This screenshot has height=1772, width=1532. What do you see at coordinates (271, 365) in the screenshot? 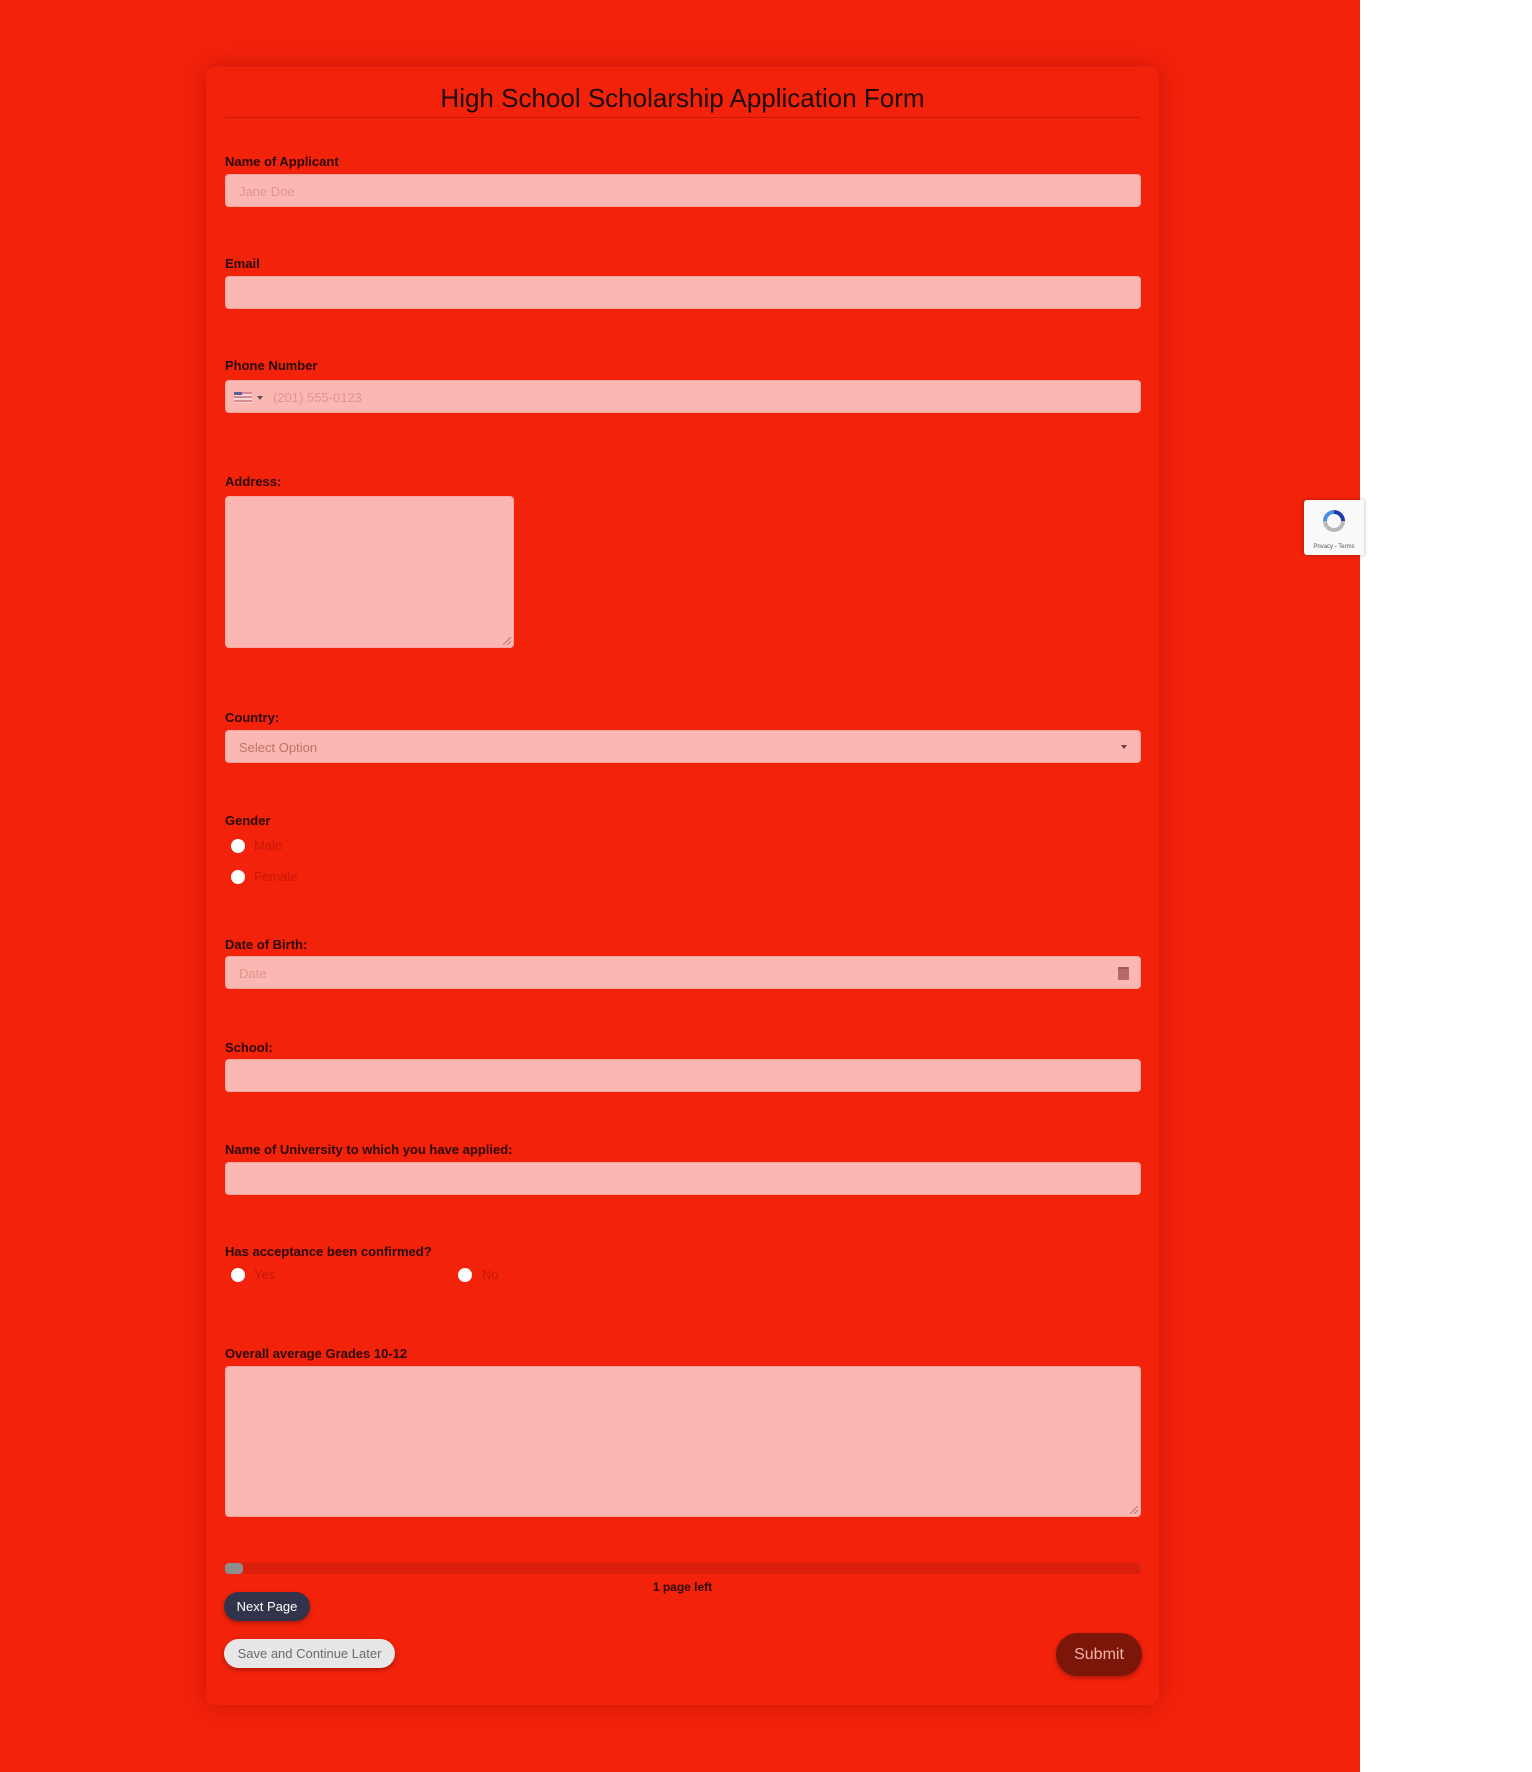
I see `phone-label: Phone Number` at bounding box center [271, 365].